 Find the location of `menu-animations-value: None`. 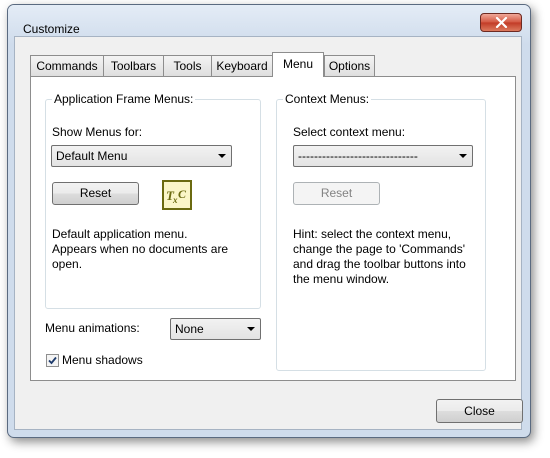

menu-animations-value: None is located at coordinates (189, 329).